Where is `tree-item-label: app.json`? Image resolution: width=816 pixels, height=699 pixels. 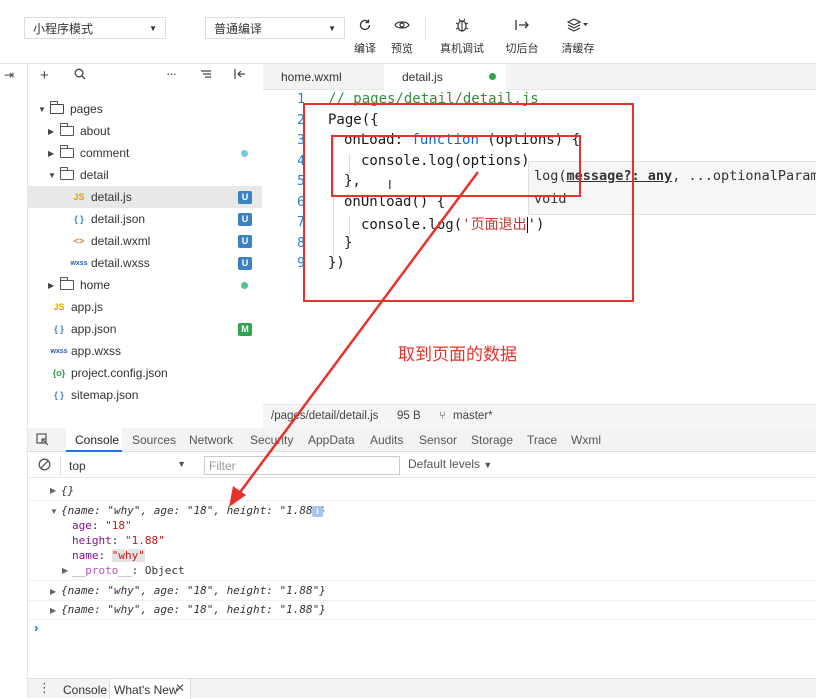 tree-item-label: app.json is located at coordinates (94, 329).